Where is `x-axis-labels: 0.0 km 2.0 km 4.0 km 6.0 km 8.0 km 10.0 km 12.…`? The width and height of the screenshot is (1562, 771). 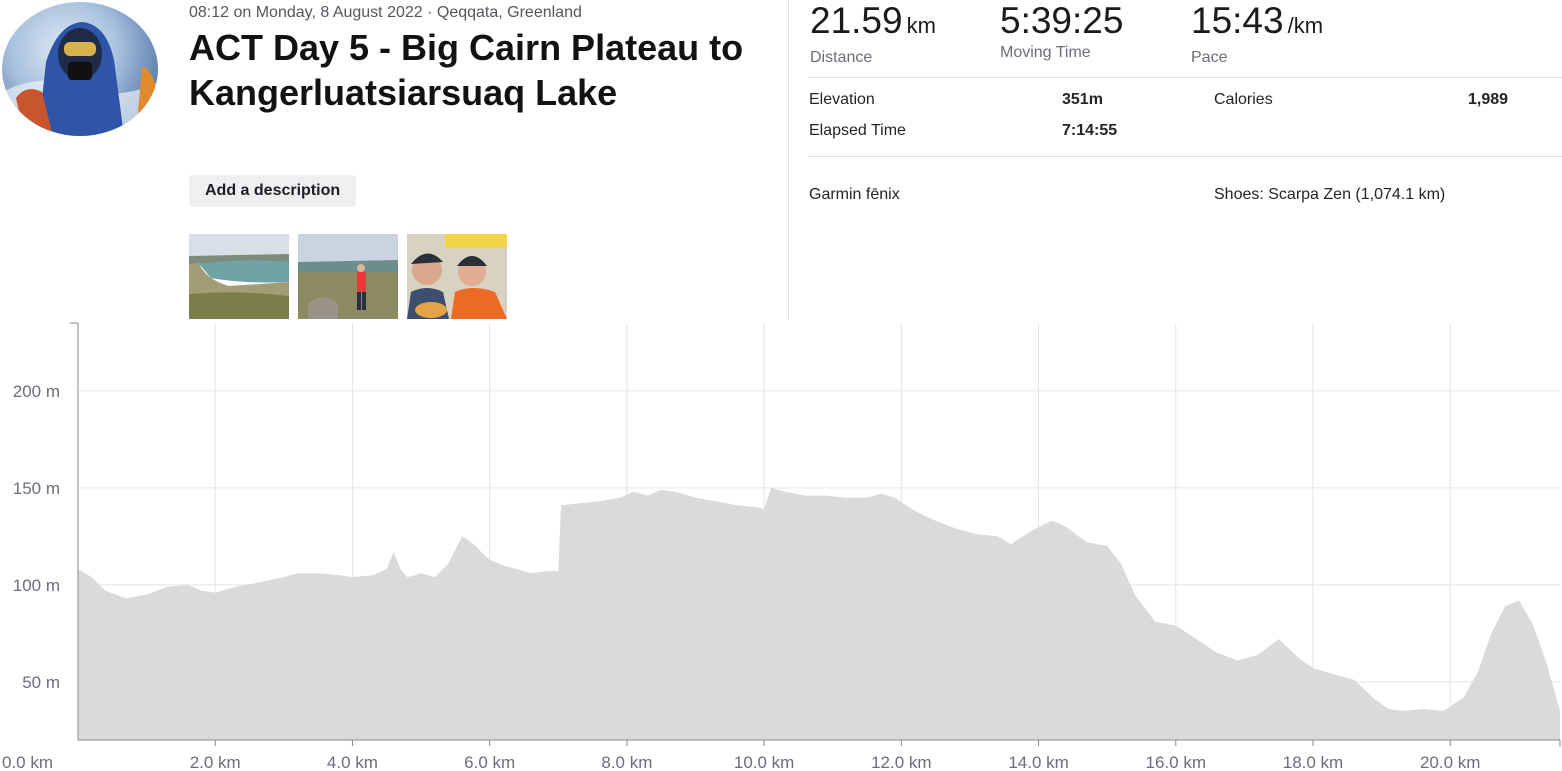 x-axis-labels: 0.0 km 2.0 km 4.0 km 6.0 km 8.0 km 10.0 km 12.… is located at coordinates (741, 762).